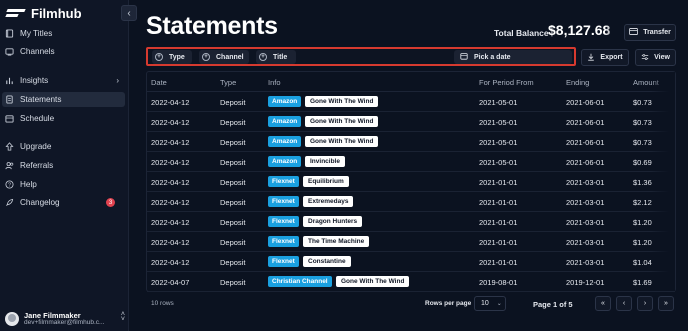  What do you see at coordinates (585, 282) in the screenshot?
I see `ending-cell: 2019-12-01` at bounding box center [585, 282].